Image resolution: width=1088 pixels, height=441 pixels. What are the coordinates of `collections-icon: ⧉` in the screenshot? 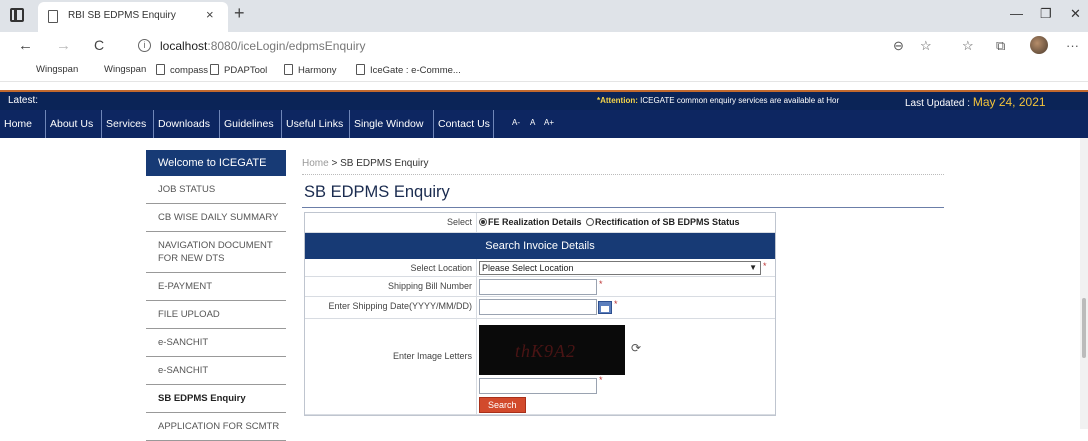 It's located at (1000, 46).